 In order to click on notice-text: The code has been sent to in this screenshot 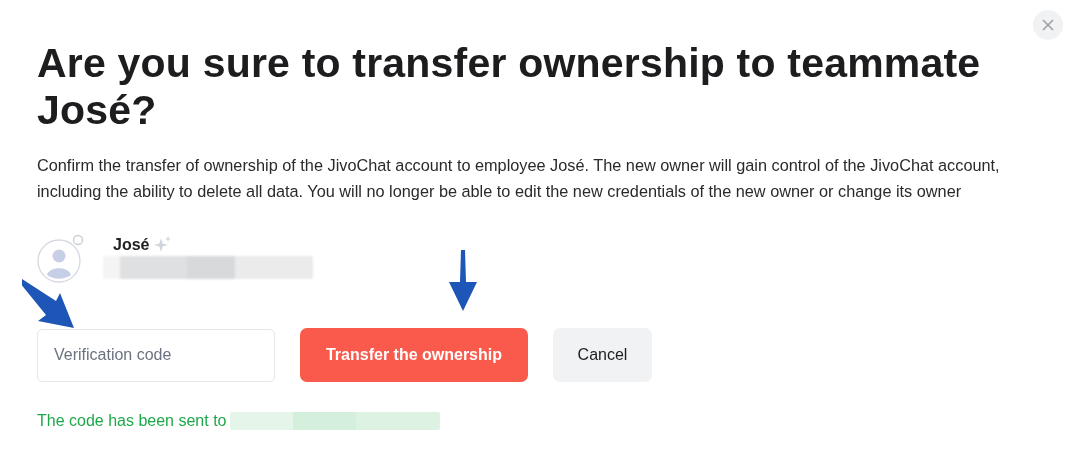, I will do `click(132, 421)`.